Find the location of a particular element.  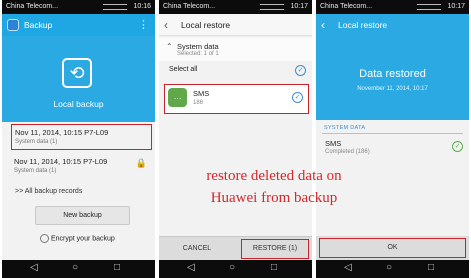

action-bar: OK is located at coordinates (392, 248).